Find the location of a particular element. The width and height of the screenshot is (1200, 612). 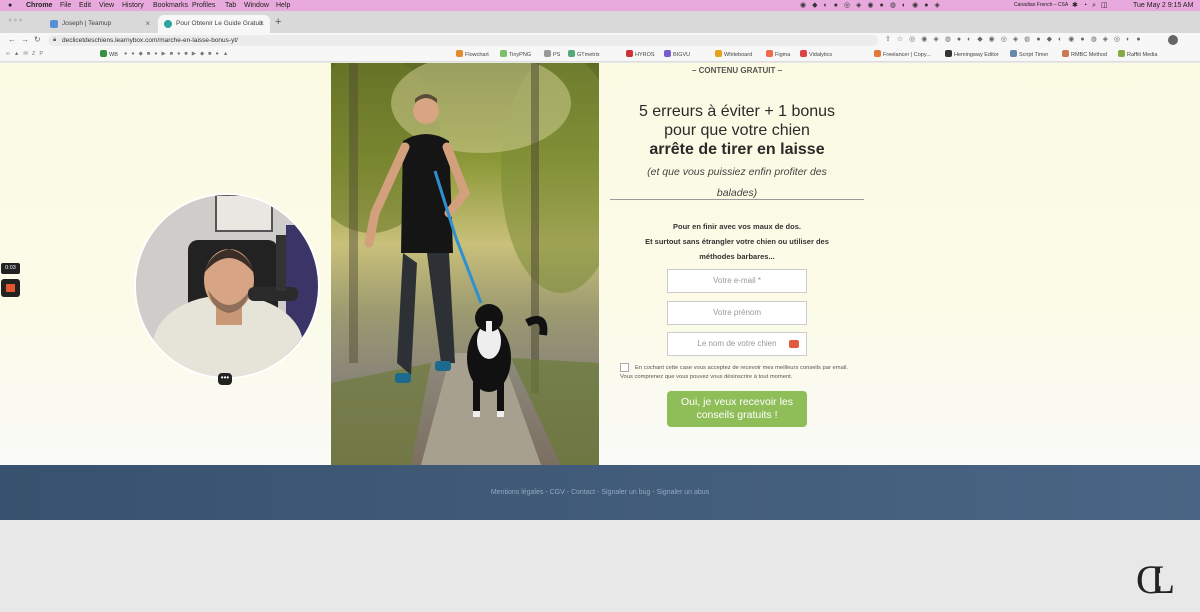

cta-line-2: conseils gratuits ! is located at coordinates (737, 415).